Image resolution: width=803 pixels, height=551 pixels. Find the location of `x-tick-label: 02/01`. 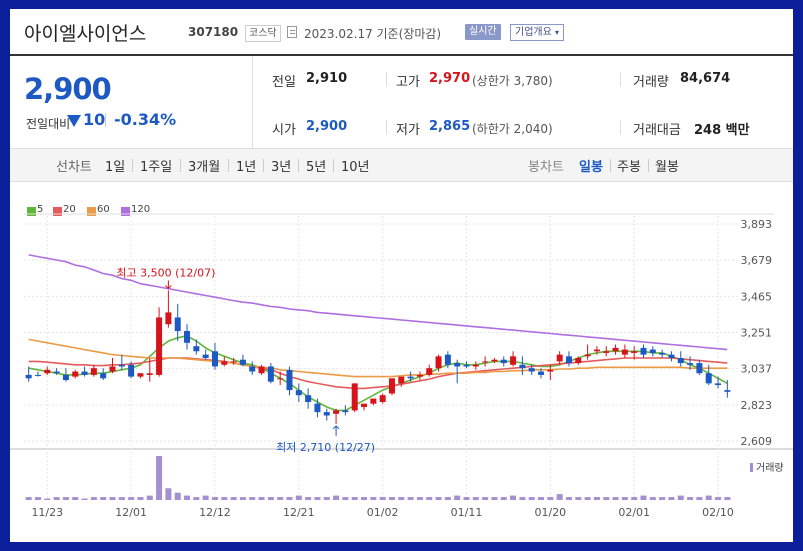

x-tick-label: 02/01 is located at coordinates (634, 512).